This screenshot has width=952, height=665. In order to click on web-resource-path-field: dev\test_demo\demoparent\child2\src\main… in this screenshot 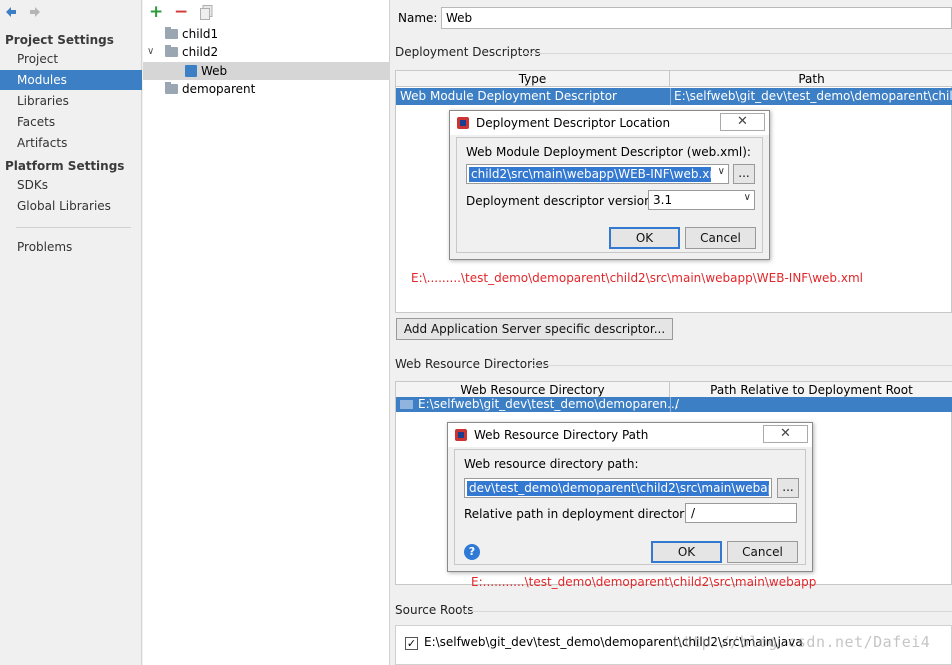, I will do `click(618, 488)`.